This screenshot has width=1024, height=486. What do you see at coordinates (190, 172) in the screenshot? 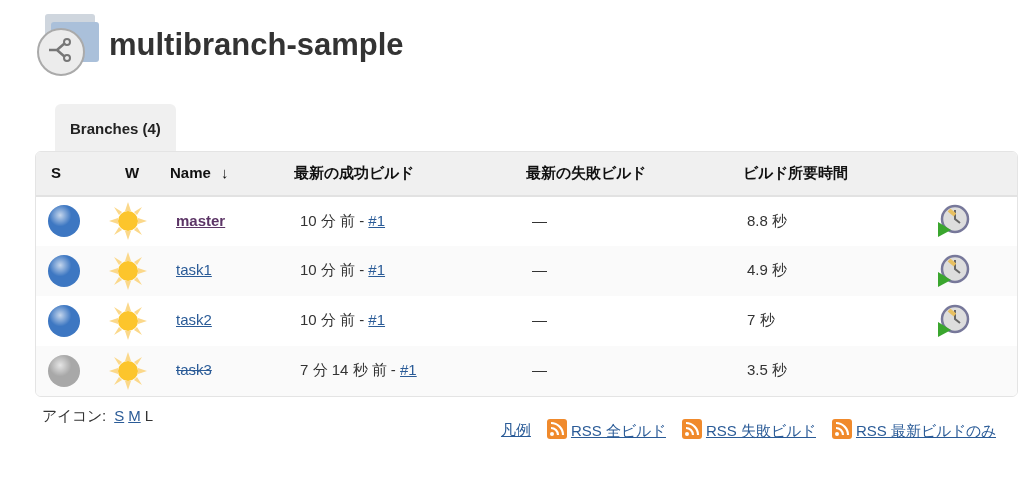
I see `column-header: Name` at bounding box center [190, 172].